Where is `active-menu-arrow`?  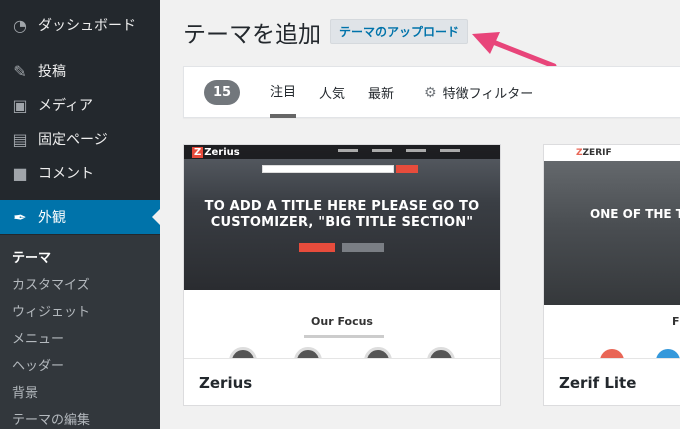 active-menu-arrow is located at coordinates (156, 217).